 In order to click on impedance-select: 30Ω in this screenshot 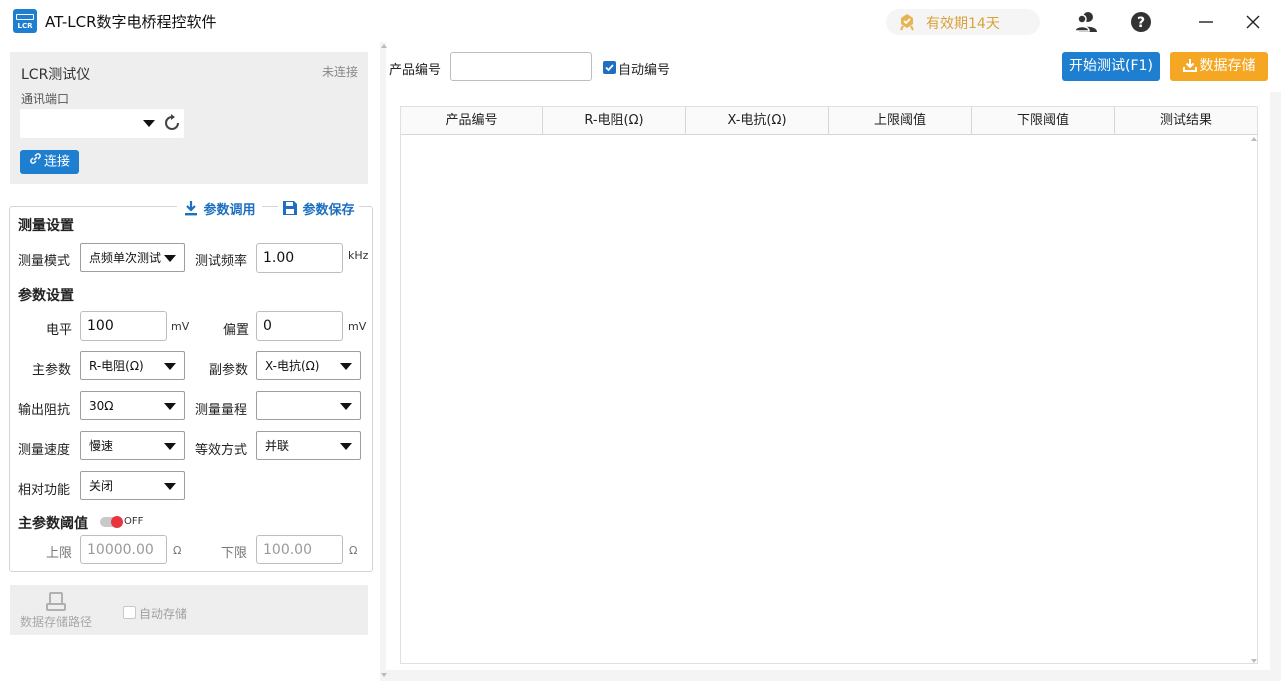, I will do `click(132, 405)`.